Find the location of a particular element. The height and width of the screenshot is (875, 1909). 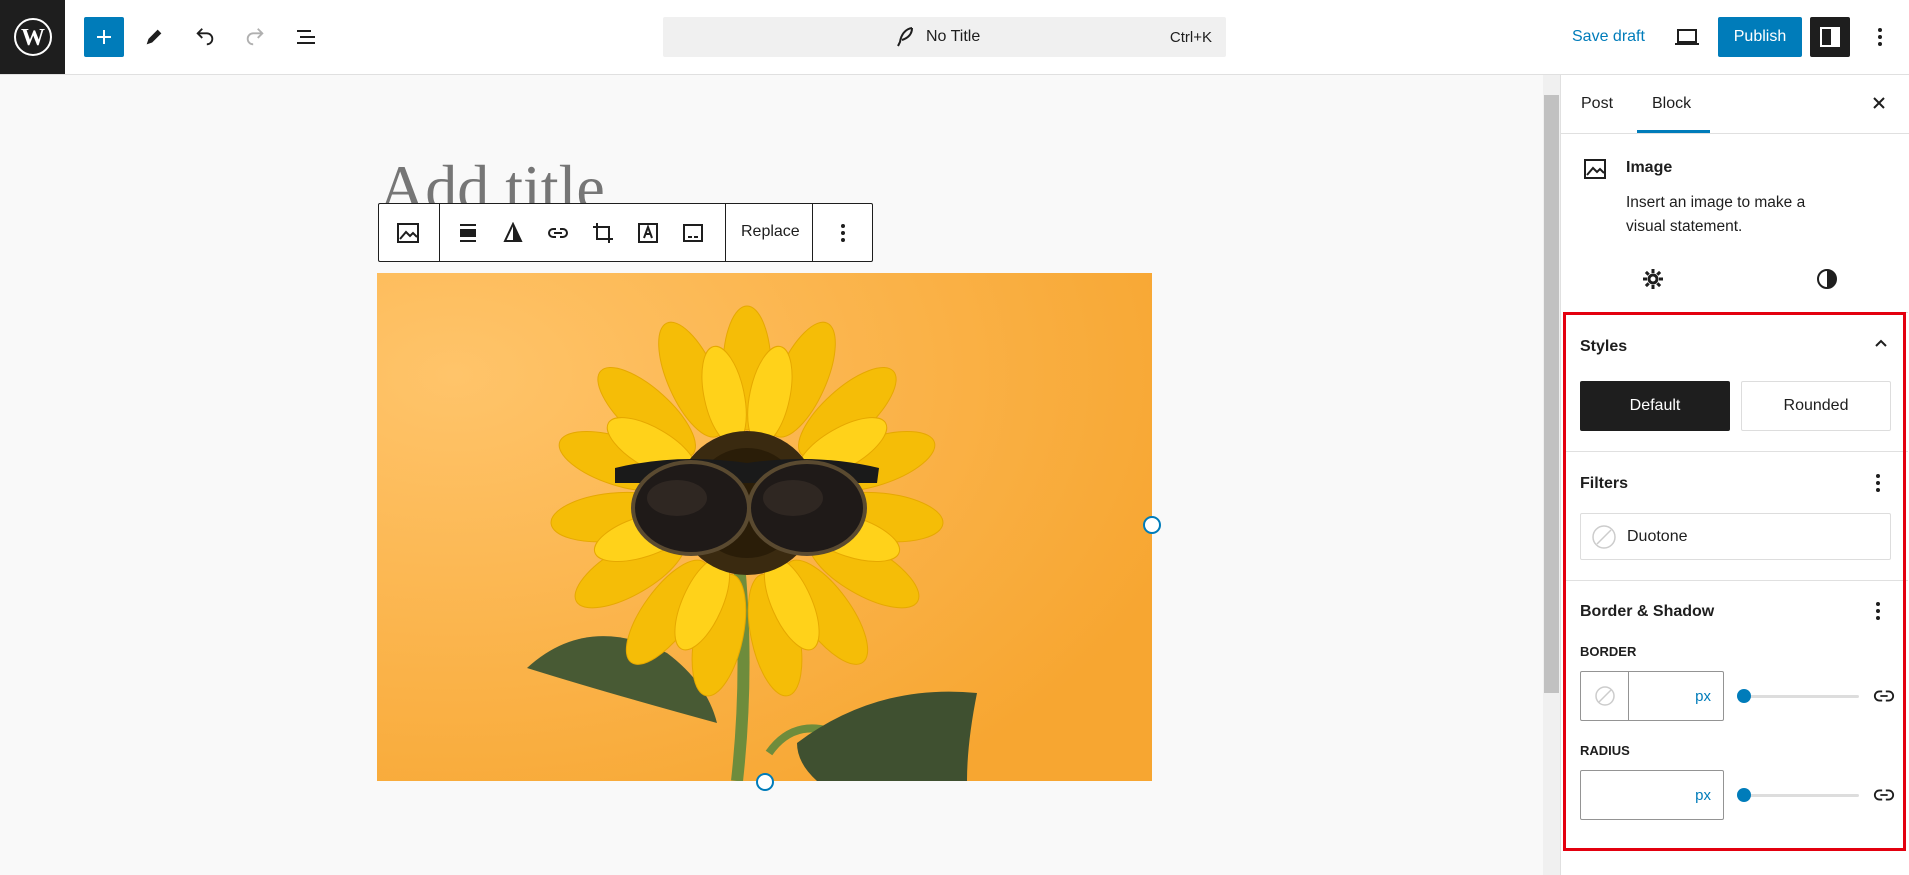

filters-options-button is located at coordinates (1878, 485).